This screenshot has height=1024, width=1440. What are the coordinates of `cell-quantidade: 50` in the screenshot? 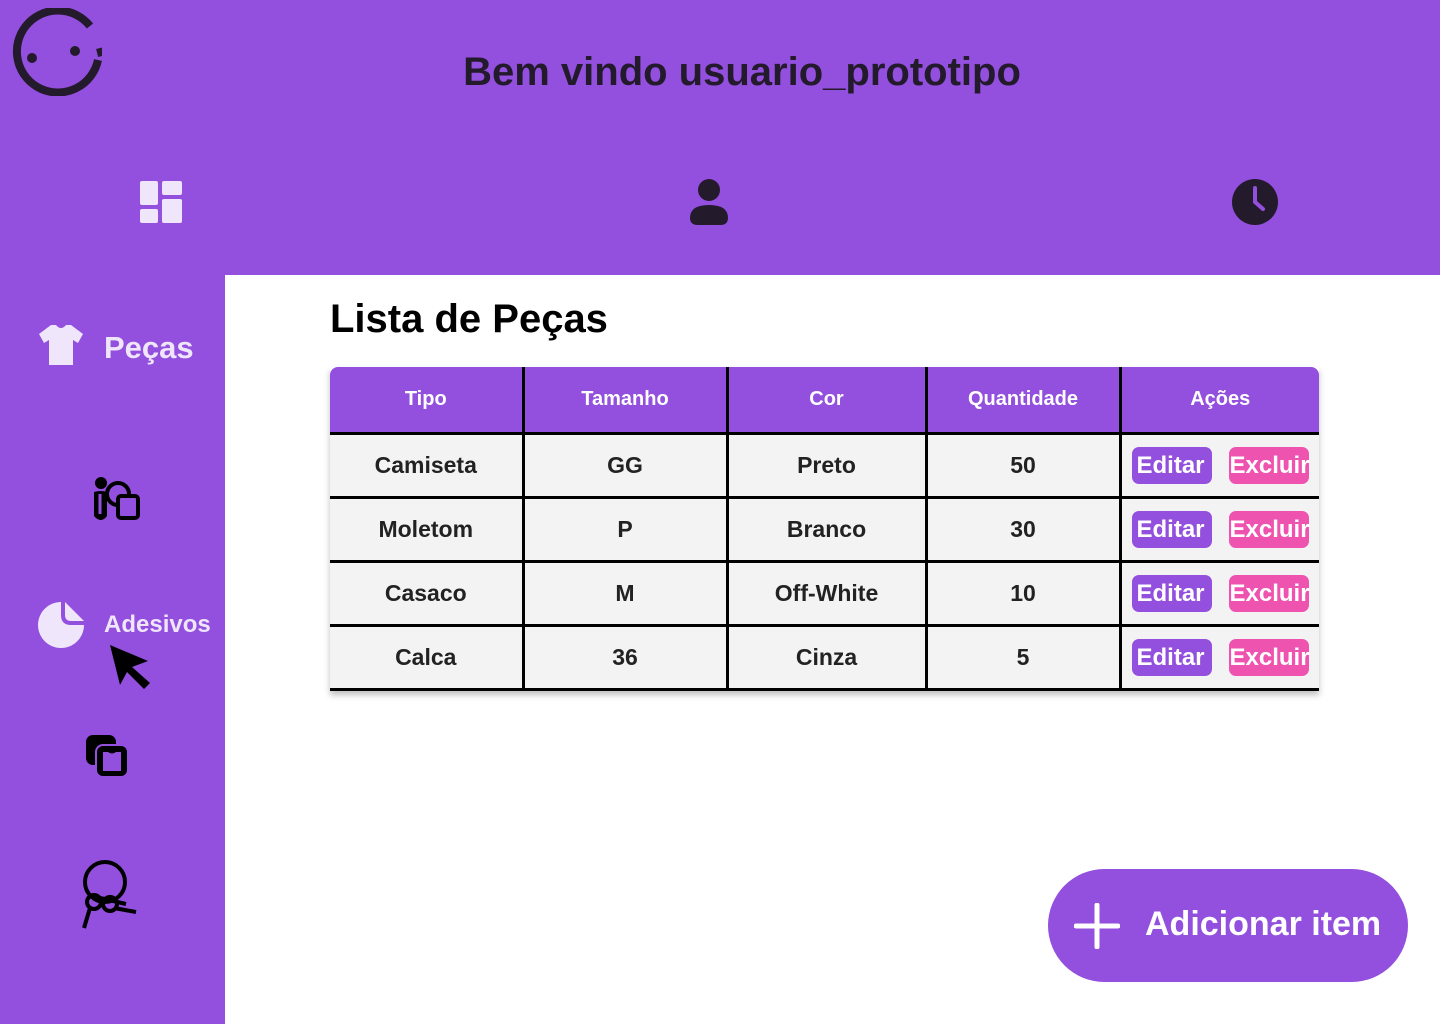 It's located at (1023, 465).